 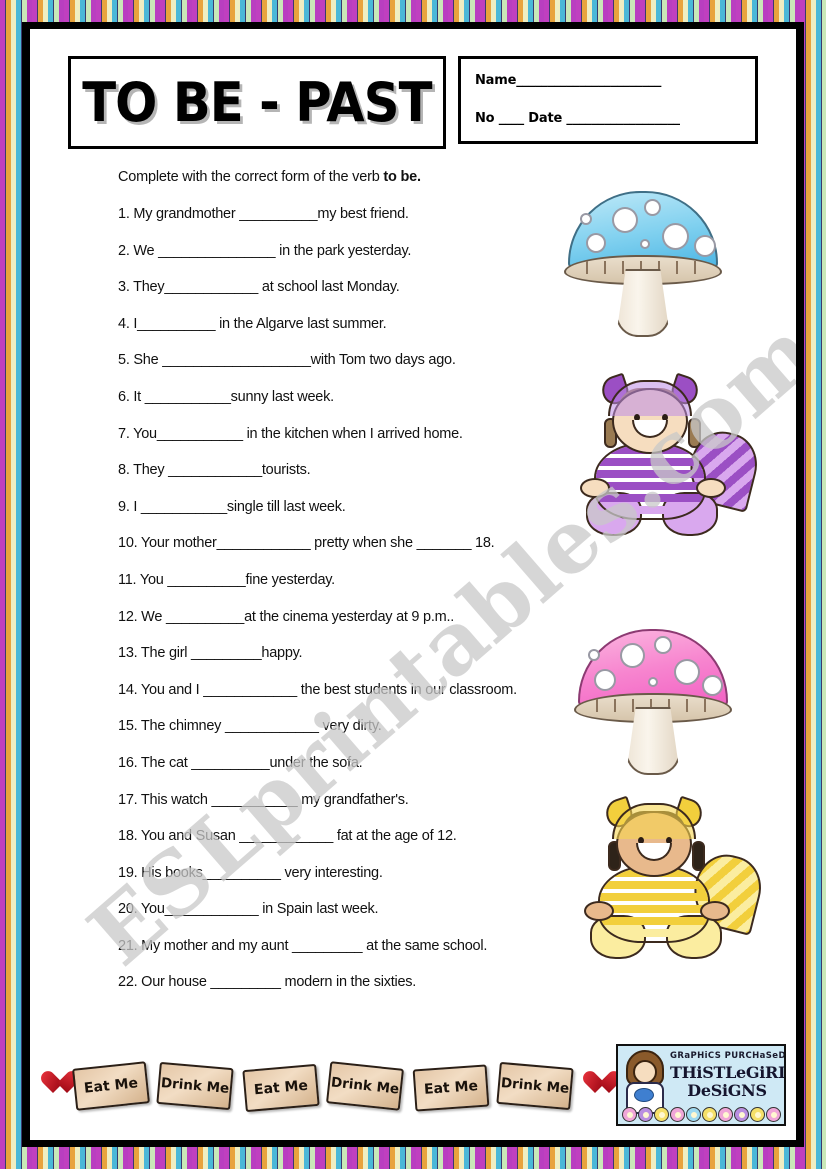 I want to click on page-title: TO BE - PAST, so click(x=257, y=102).